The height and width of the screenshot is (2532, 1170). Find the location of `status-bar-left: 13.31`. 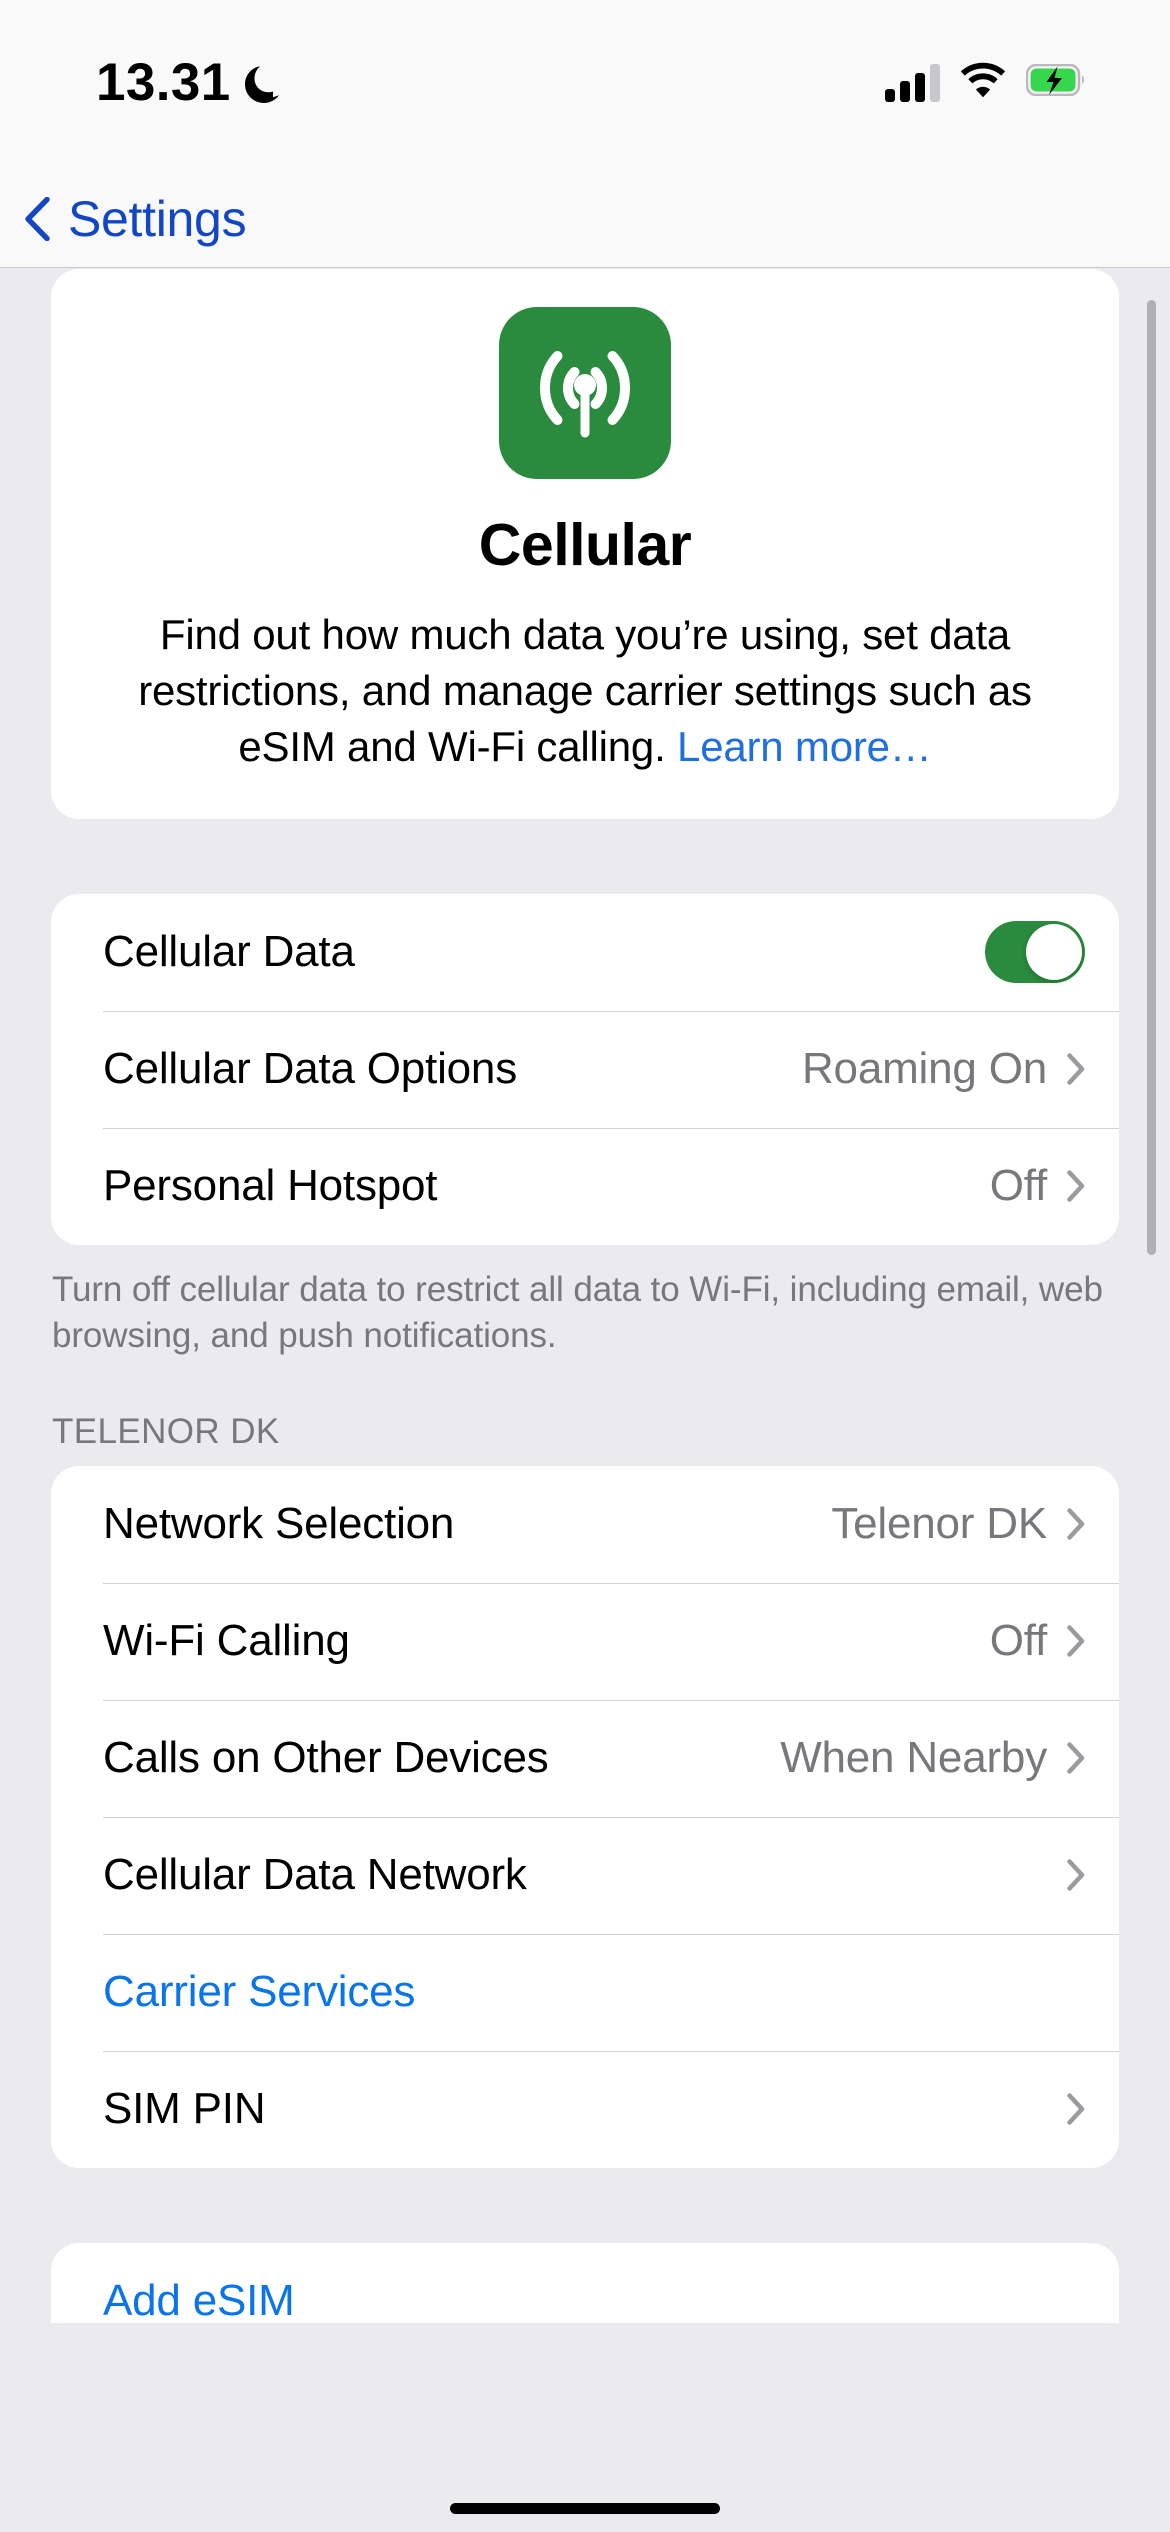

status-bar-left: 13.31 is located at coordinates (187, 82).